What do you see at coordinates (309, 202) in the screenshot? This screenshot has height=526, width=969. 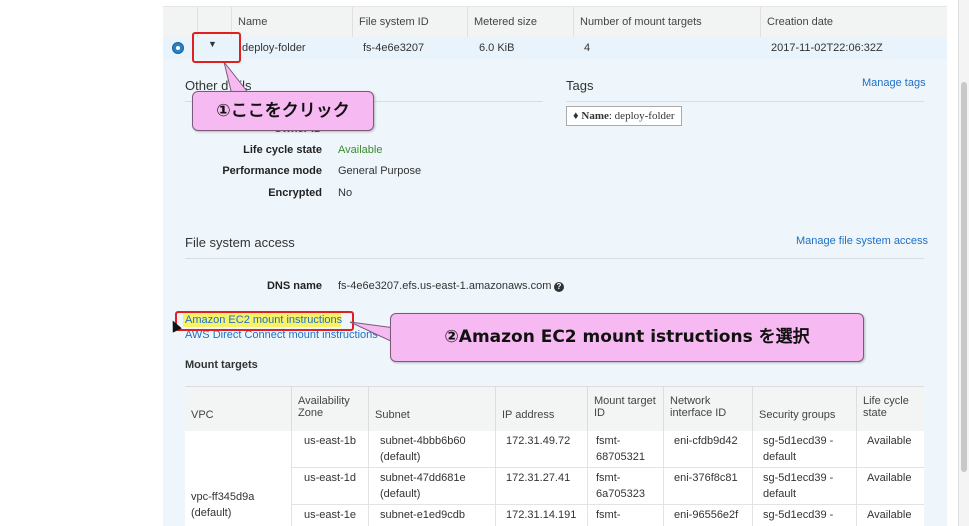 I see `annotation-pointers` at bounding box center [309, 202].